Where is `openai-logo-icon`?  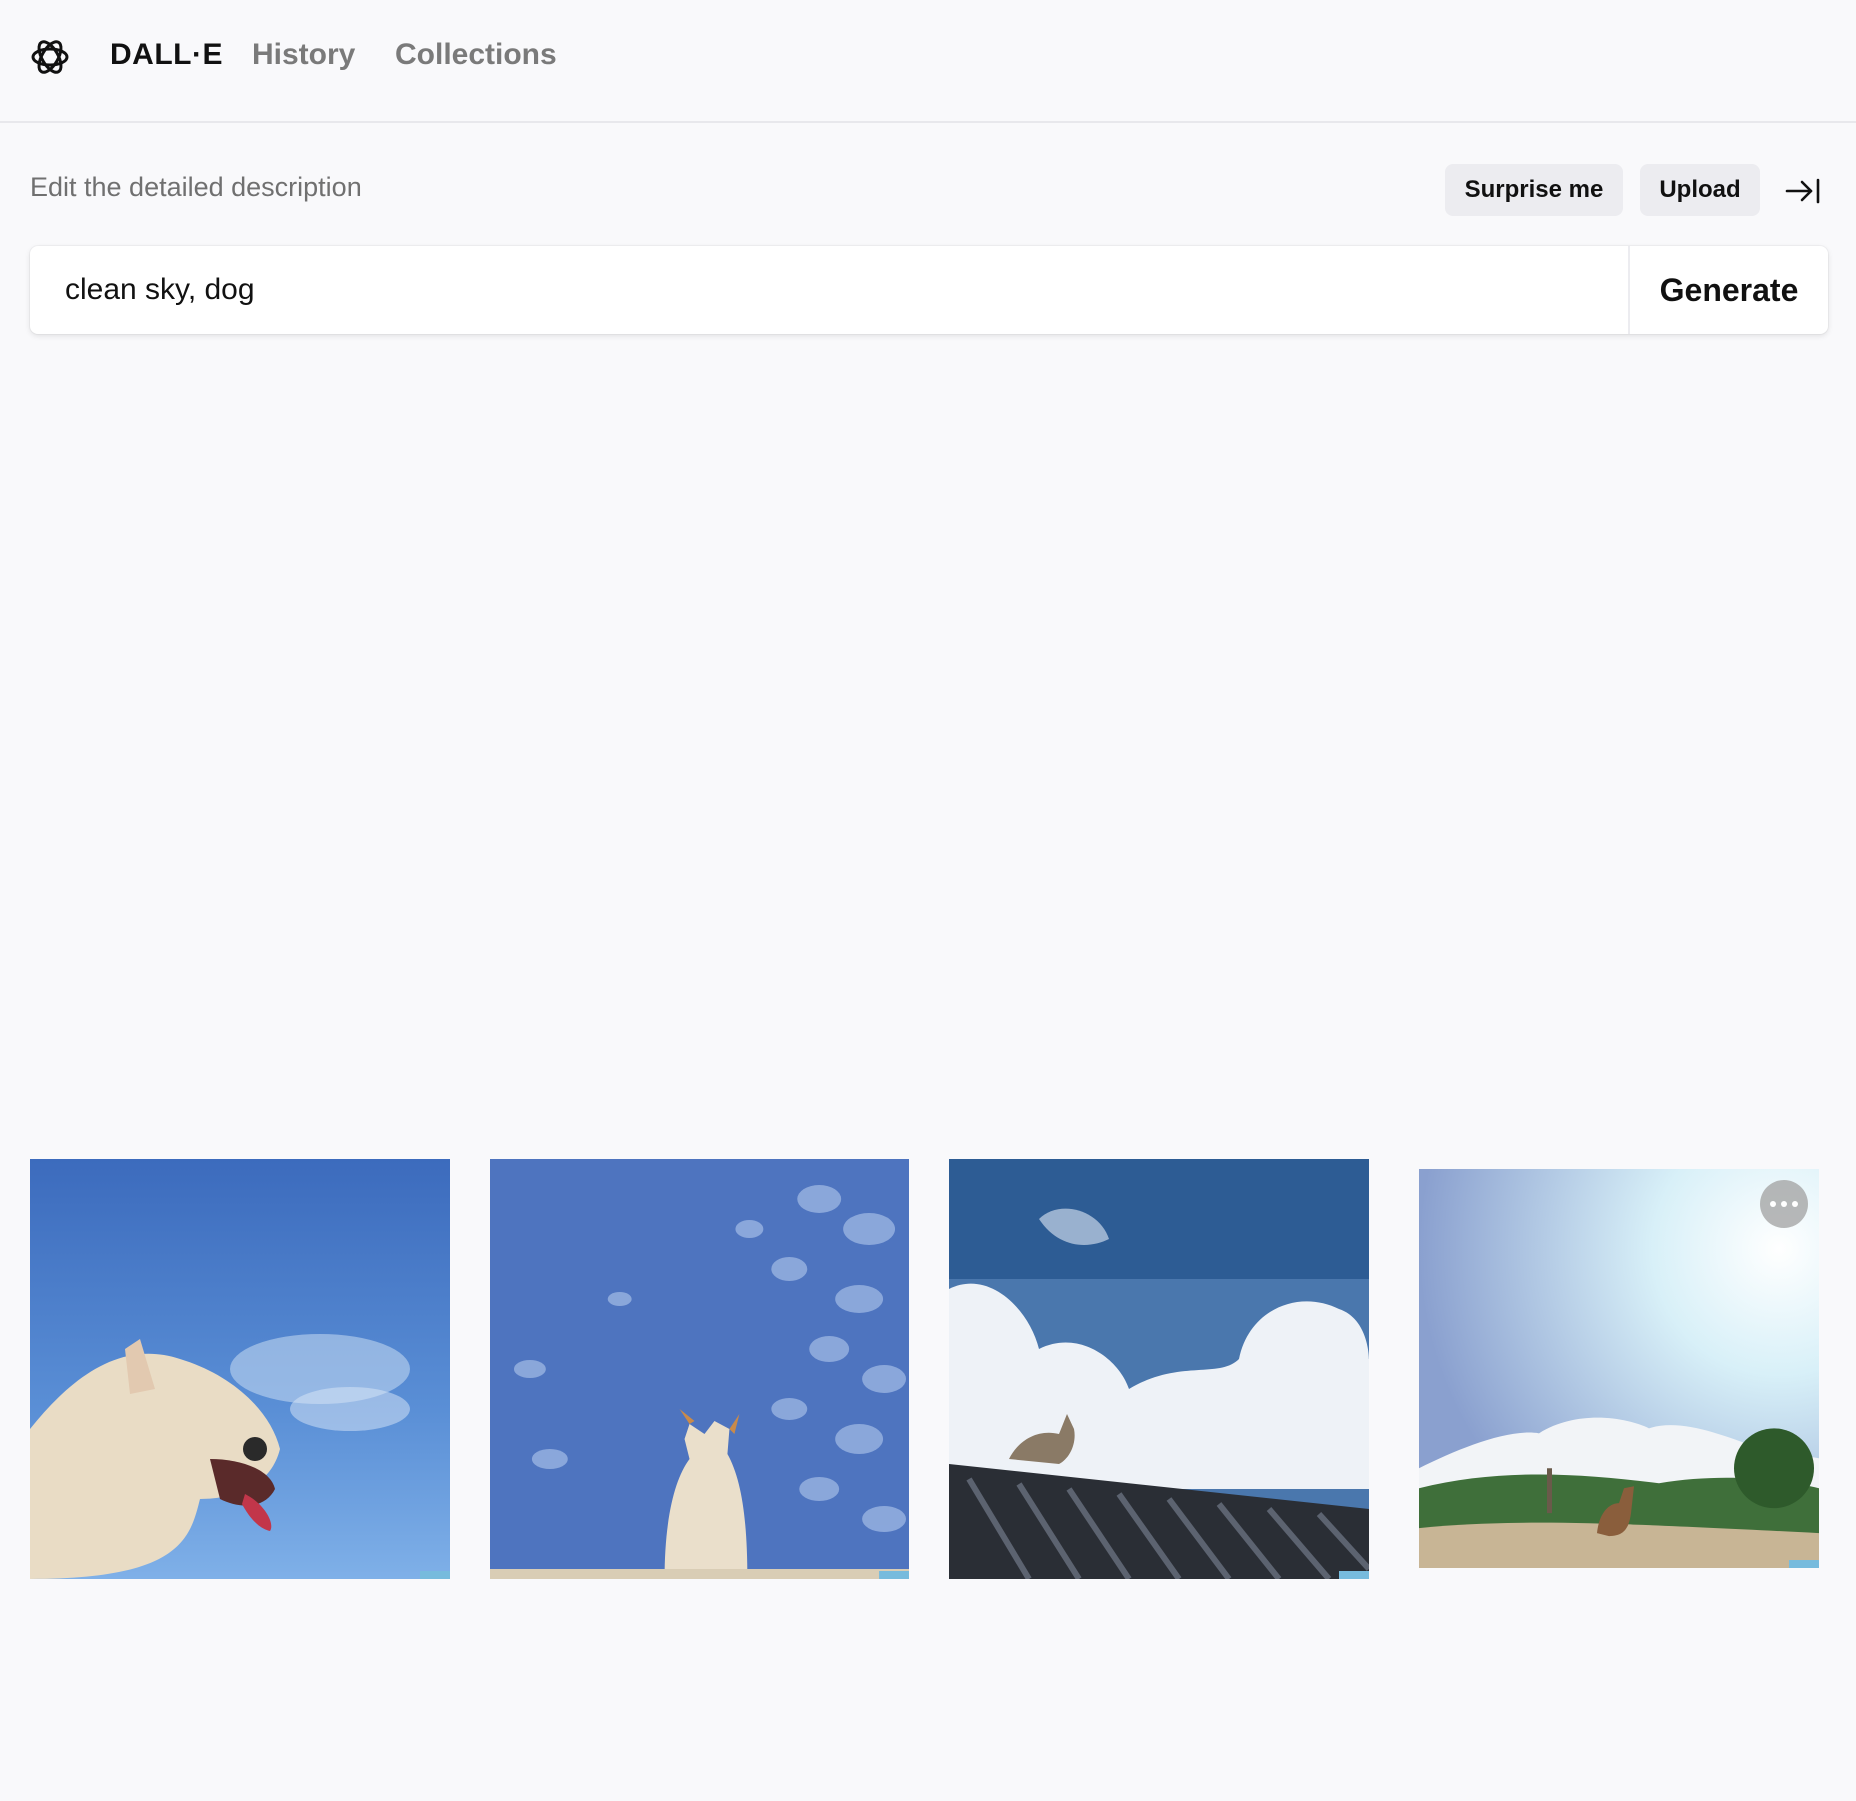
openai-logo-icon is located at coordinates (50, 57).